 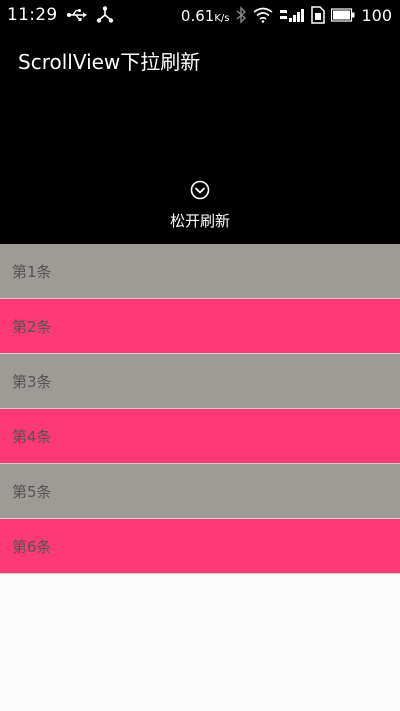 I want to click on status-time: 11:29, so click(x=32, y=15).